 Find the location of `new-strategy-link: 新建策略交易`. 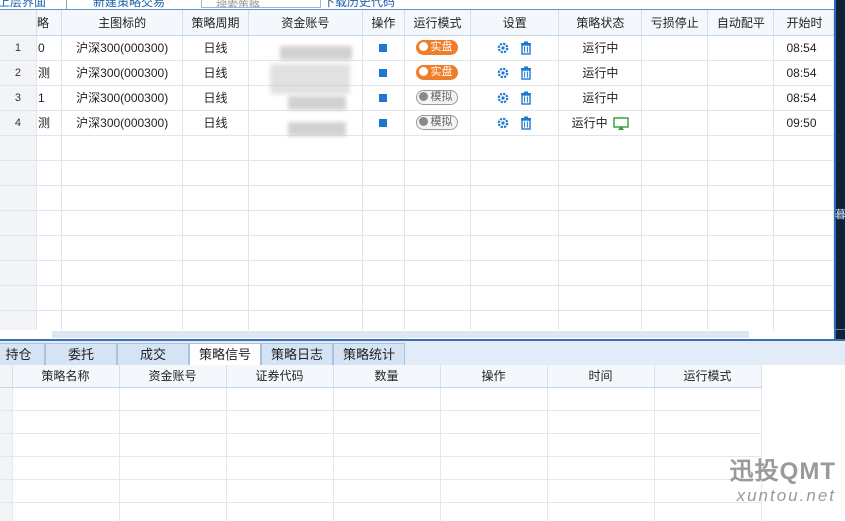

new-strategy-link: 新建策略交易 is located at coordinates (129, 4).